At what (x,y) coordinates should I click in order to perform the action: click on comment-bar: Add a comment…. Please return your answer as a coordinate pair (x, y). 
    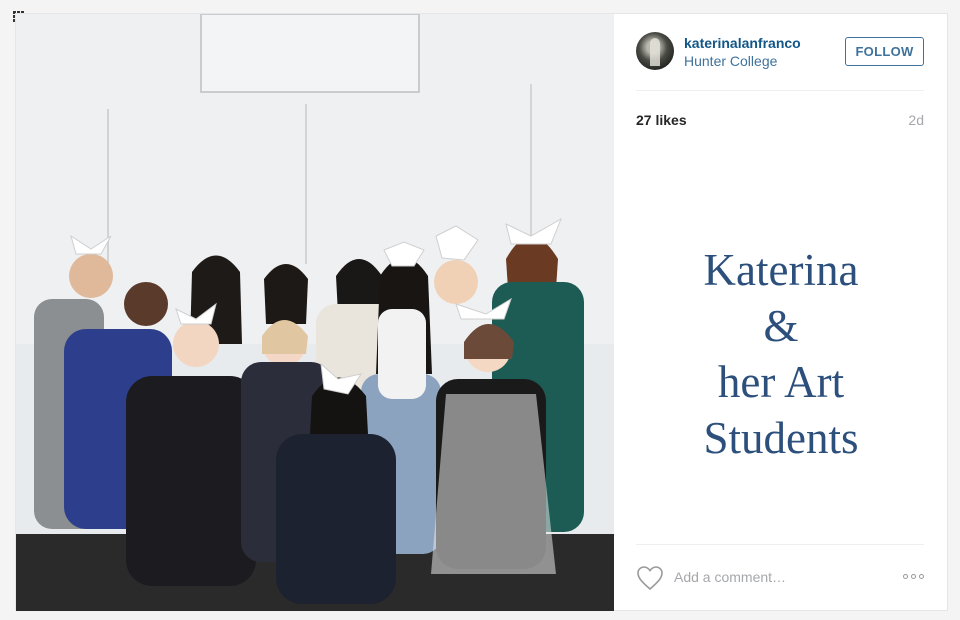
    Looking at the image, I should click on (780, 569).